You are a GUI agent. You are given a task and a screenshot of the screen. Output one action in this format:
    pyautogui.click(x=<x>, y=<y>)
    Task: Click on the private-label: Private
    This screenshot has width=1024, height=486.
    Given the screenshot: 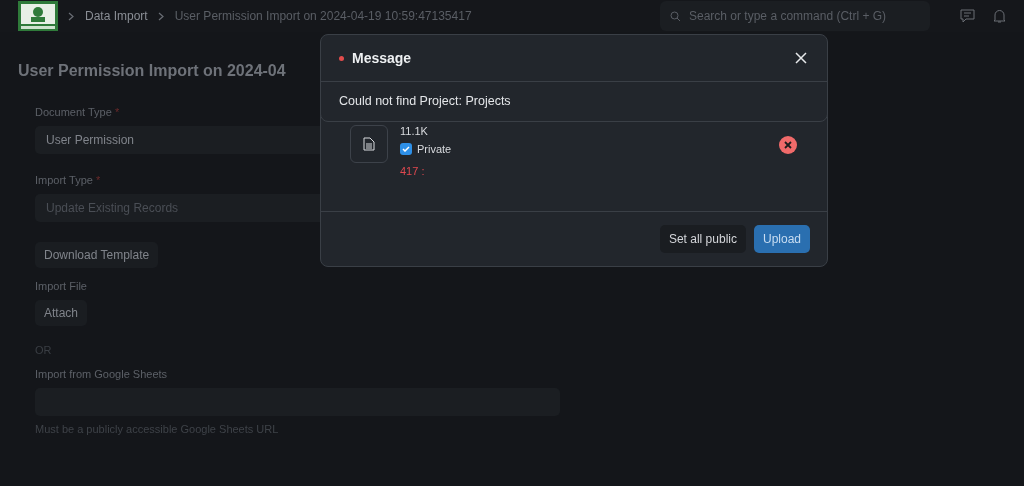 What is the action you would take?
    pyautogui.click(x=434, y=149)
    